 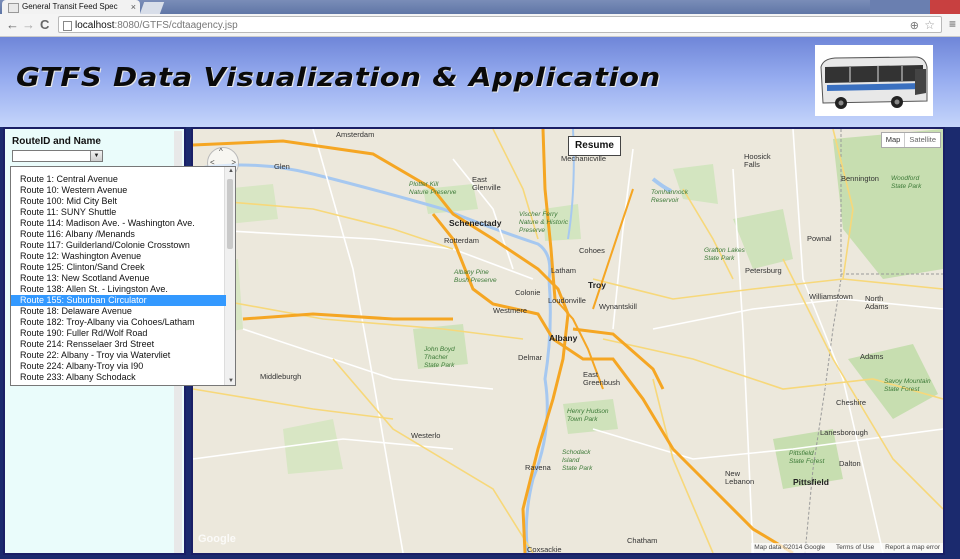 I want to click on route-option: Route 11: SUNY Shuttle, so click(x=118, y=212).